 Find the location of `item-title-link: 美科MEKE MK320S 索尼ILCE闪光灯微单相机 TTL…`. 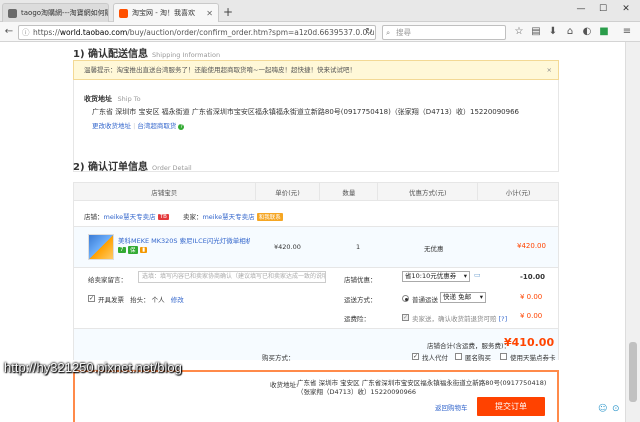

item-title-link: 美科MEKE MK320S 索尼ILCE闪光灯微单相机 TTL… is located at coordinates (184, 240).